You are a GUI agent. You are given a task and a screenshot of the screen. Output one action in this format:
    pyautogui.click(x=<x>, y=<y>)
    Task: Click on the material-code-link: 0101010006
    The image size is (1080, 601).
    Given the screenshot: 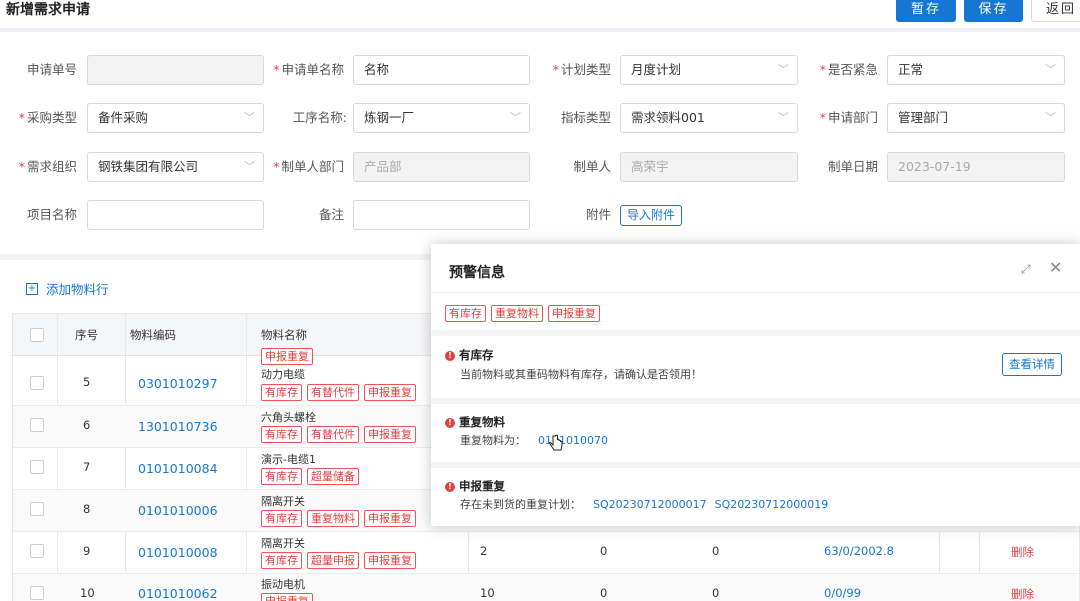 What is the action you would take?
    pyautogui.click(x=178, y=510)
    